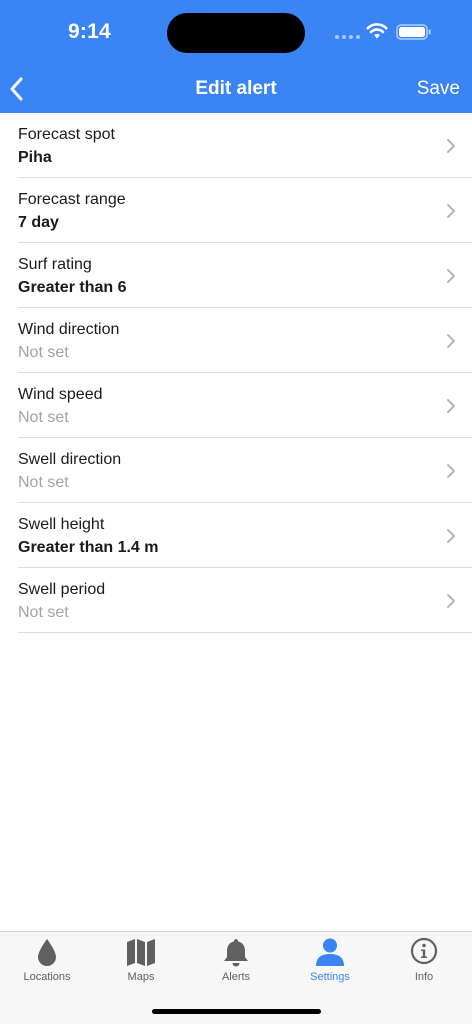  I want to click on list-item: Wind speed Not set, so click(245, 405).